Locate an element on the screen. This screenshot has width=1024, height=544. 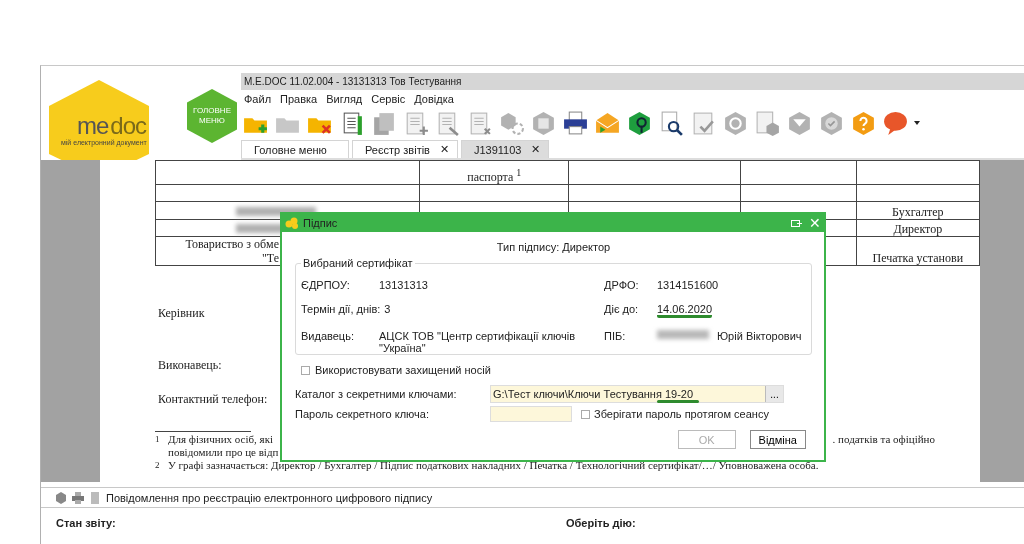
field-value: 1314151600 is located at coordinates (688, 285).